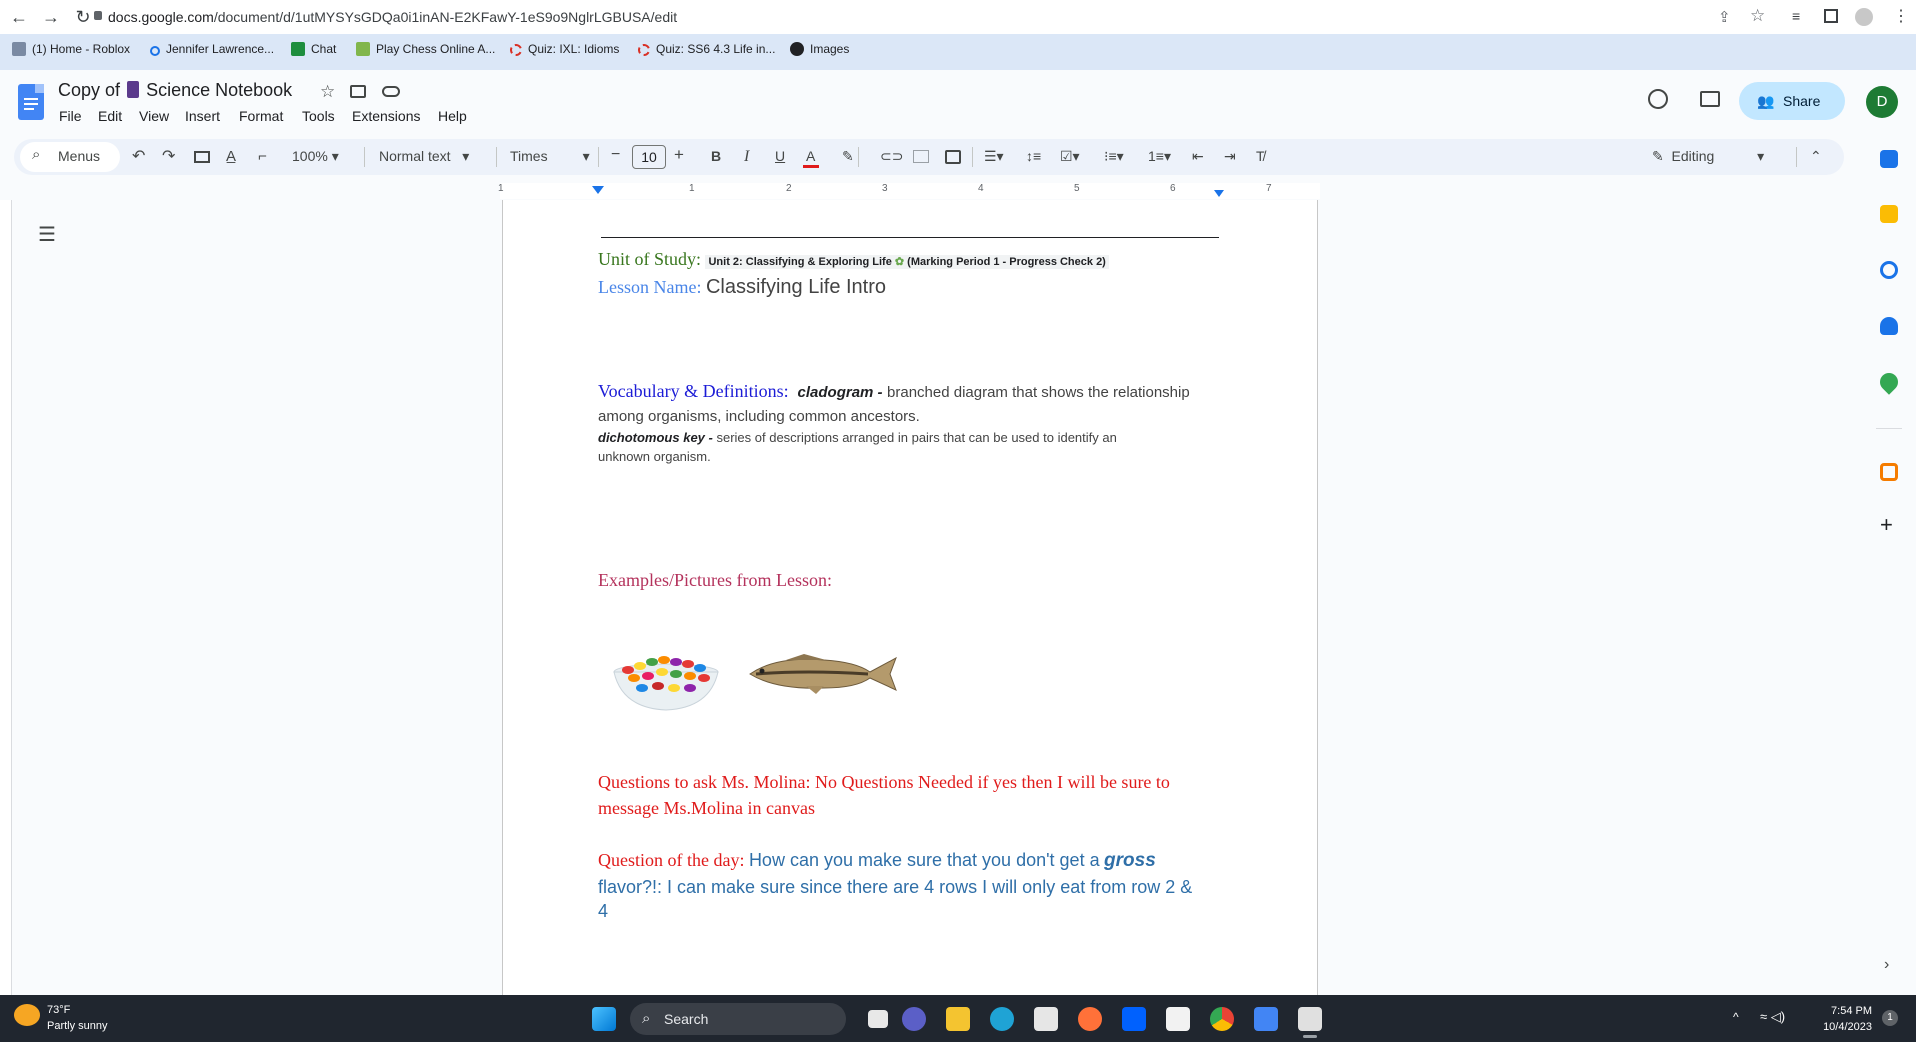 This screenshot has width=1916, height=1042. Describe the element at coordinates (27, 1015) in the screenshot. I see `weather-icon` at that location.